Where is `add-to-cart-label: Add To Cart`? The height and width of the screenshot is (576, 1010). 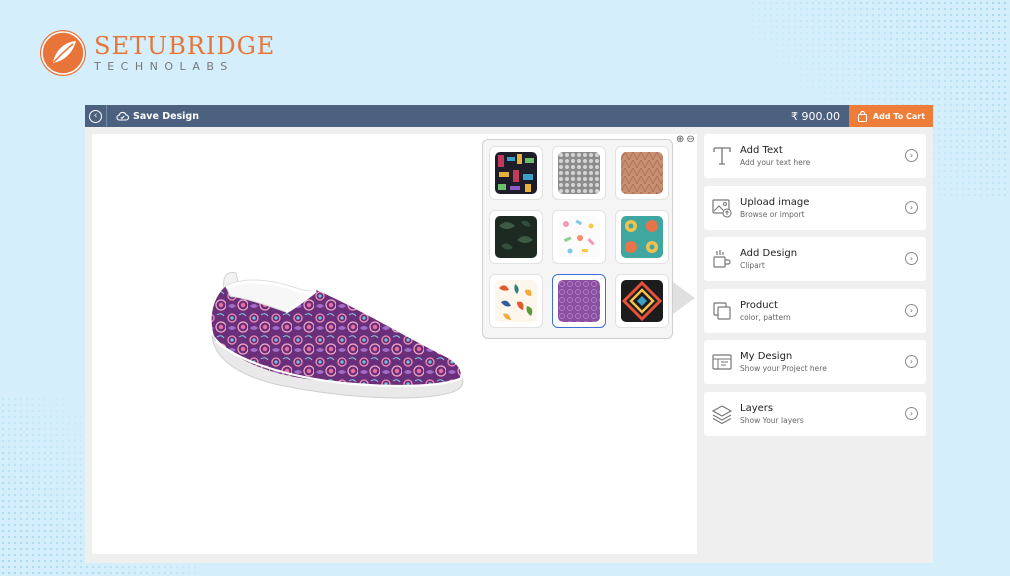
add-to-cart-label: Add To Cart is located at coordinates (899, 116).